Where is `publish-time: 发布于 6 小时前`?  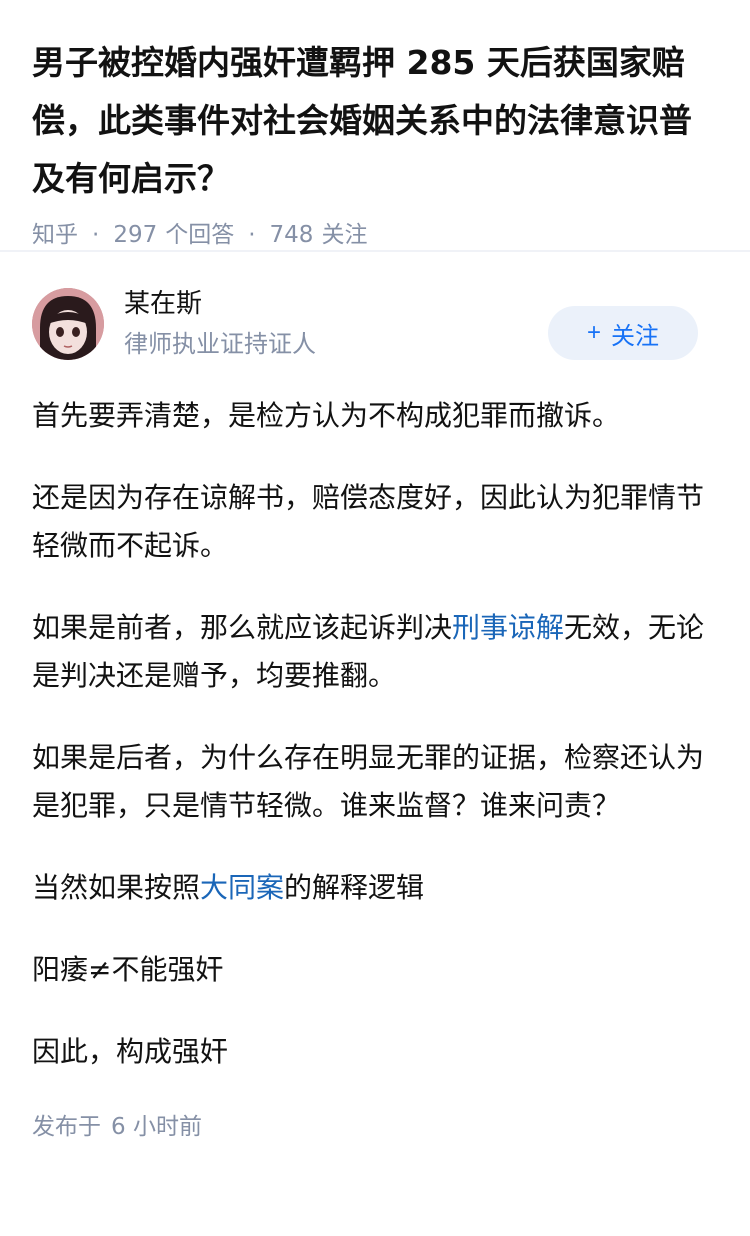 publish-time: 发布于 6 小时前 is located at coordinates (375, 1127).